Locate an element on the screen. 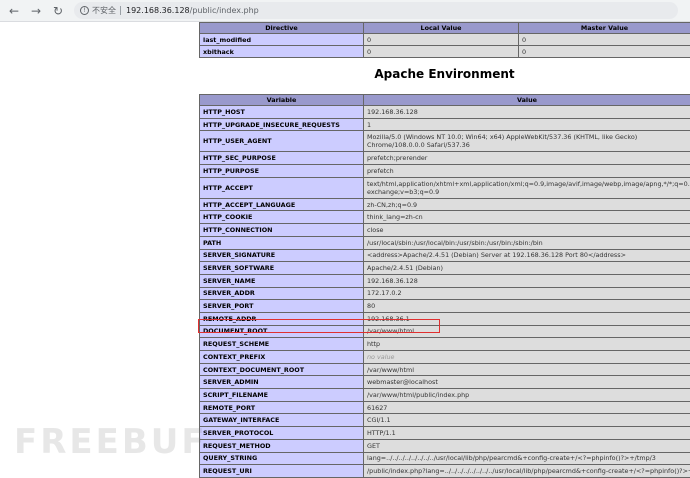  variable-name: SERVER_NAME is located at coordinates (282, 280).